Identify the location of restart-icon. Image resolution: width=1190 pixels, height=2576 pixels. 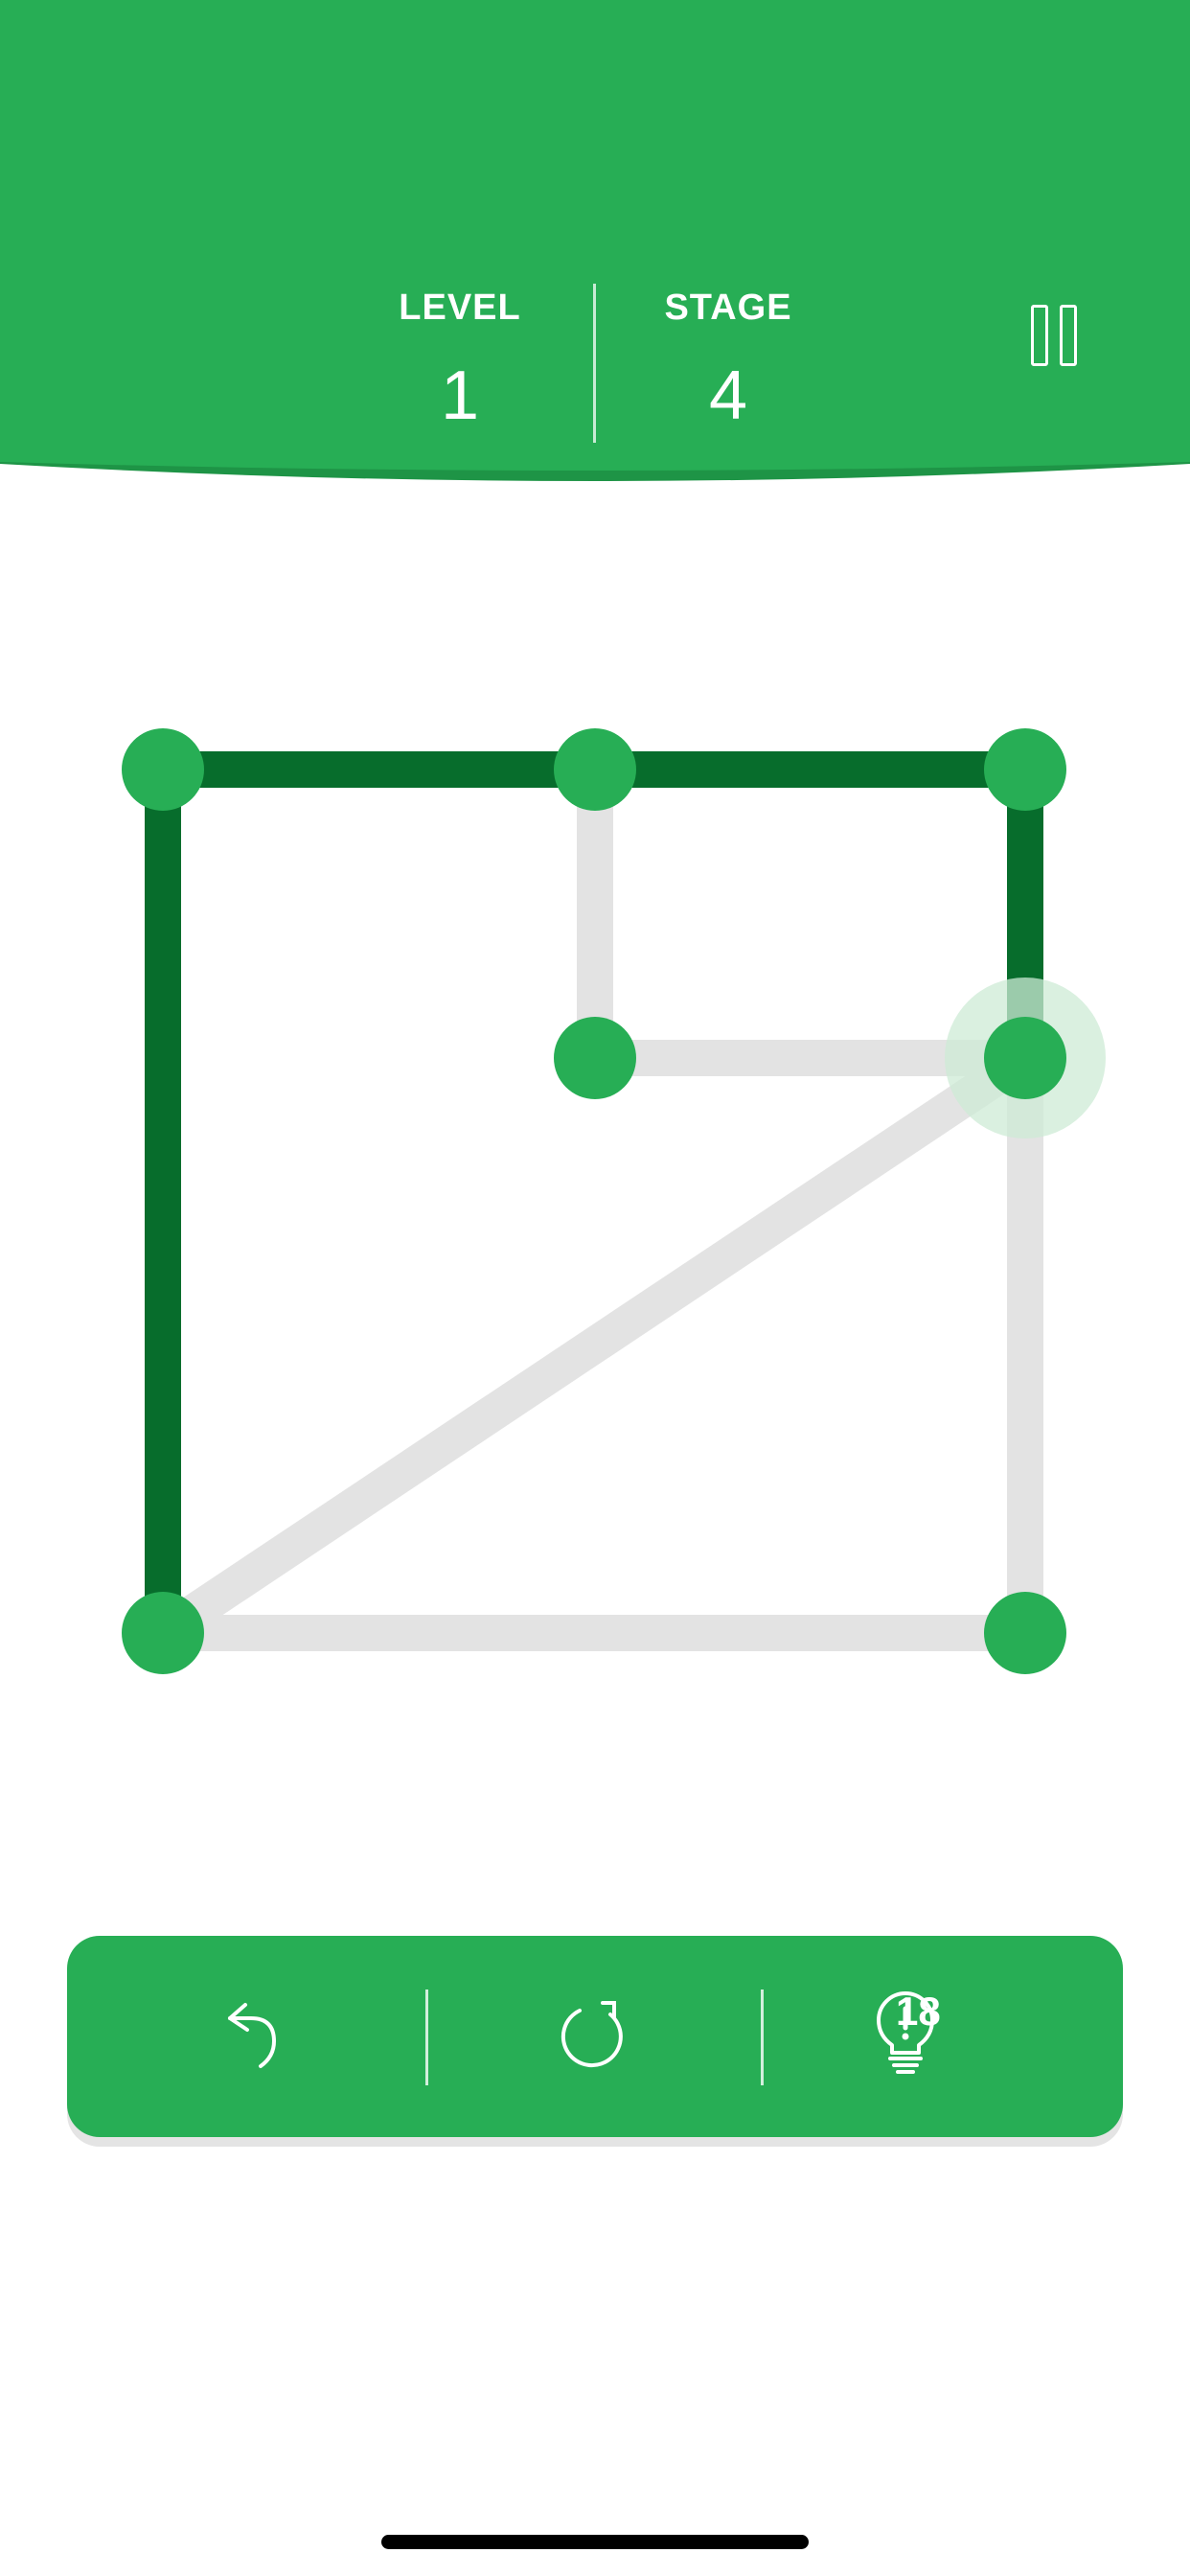
(592, 2035).